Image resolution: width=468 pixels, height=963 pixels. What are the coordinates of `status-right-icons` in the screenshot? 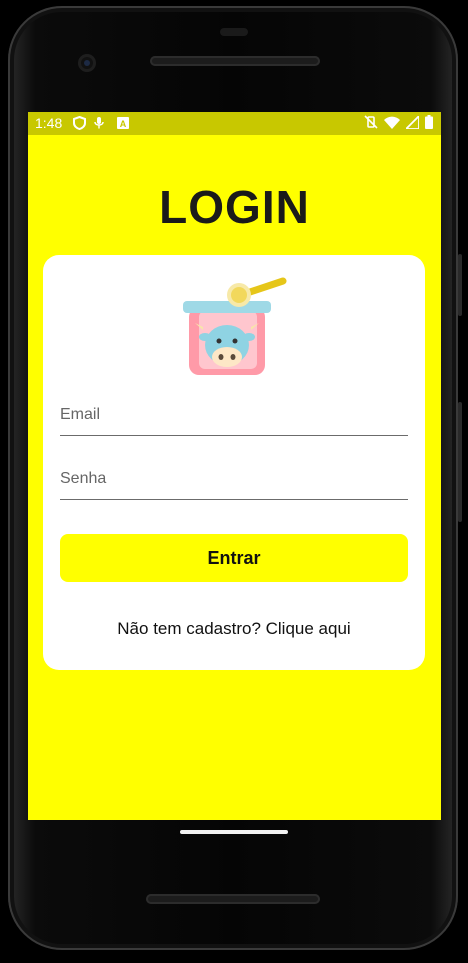 It's located at (398, 122).